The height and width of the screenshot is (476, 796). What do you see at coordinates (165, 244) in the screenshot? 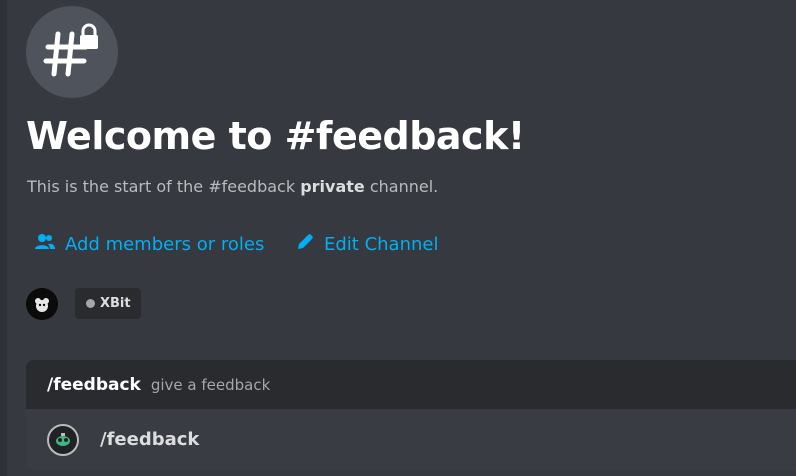
I see `add-members-label: Add members or roles` at bounding box center [165, 244].